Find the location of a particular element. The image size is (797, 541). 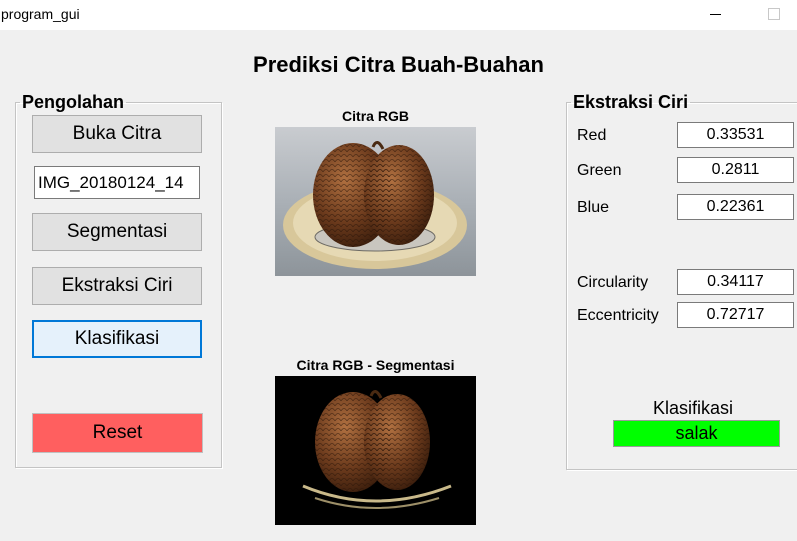

maximize-icon is located at coordinates (773, 15).